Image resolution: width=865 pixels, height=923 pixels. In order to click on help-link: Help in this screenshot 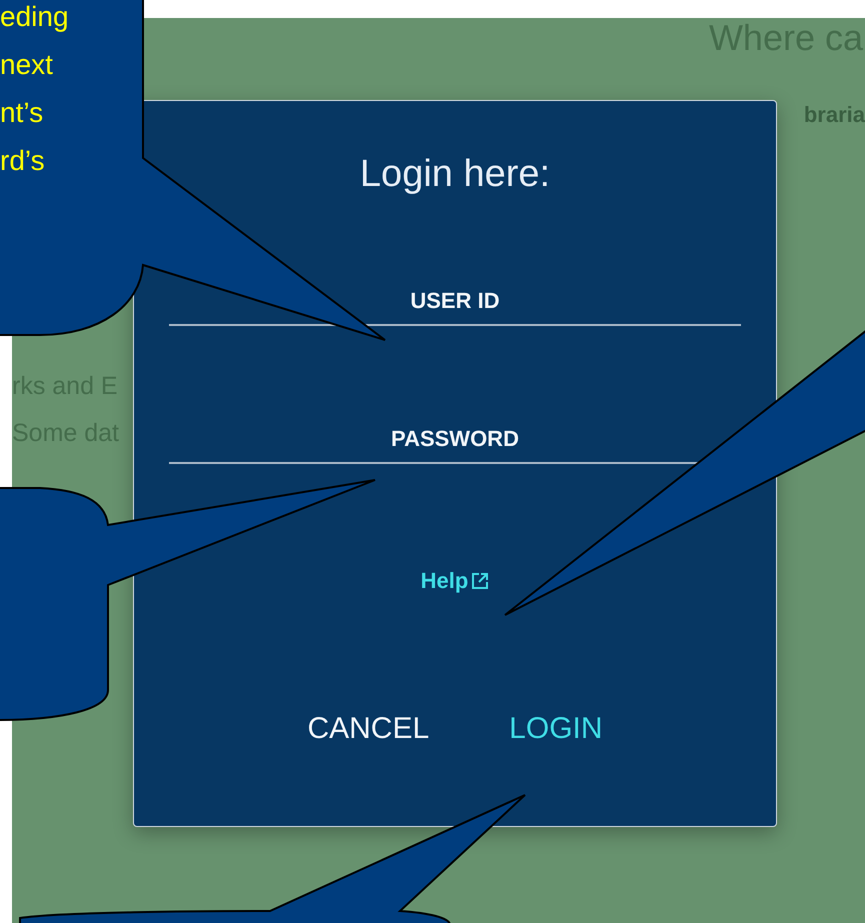, I will do `click(455, 581)`.